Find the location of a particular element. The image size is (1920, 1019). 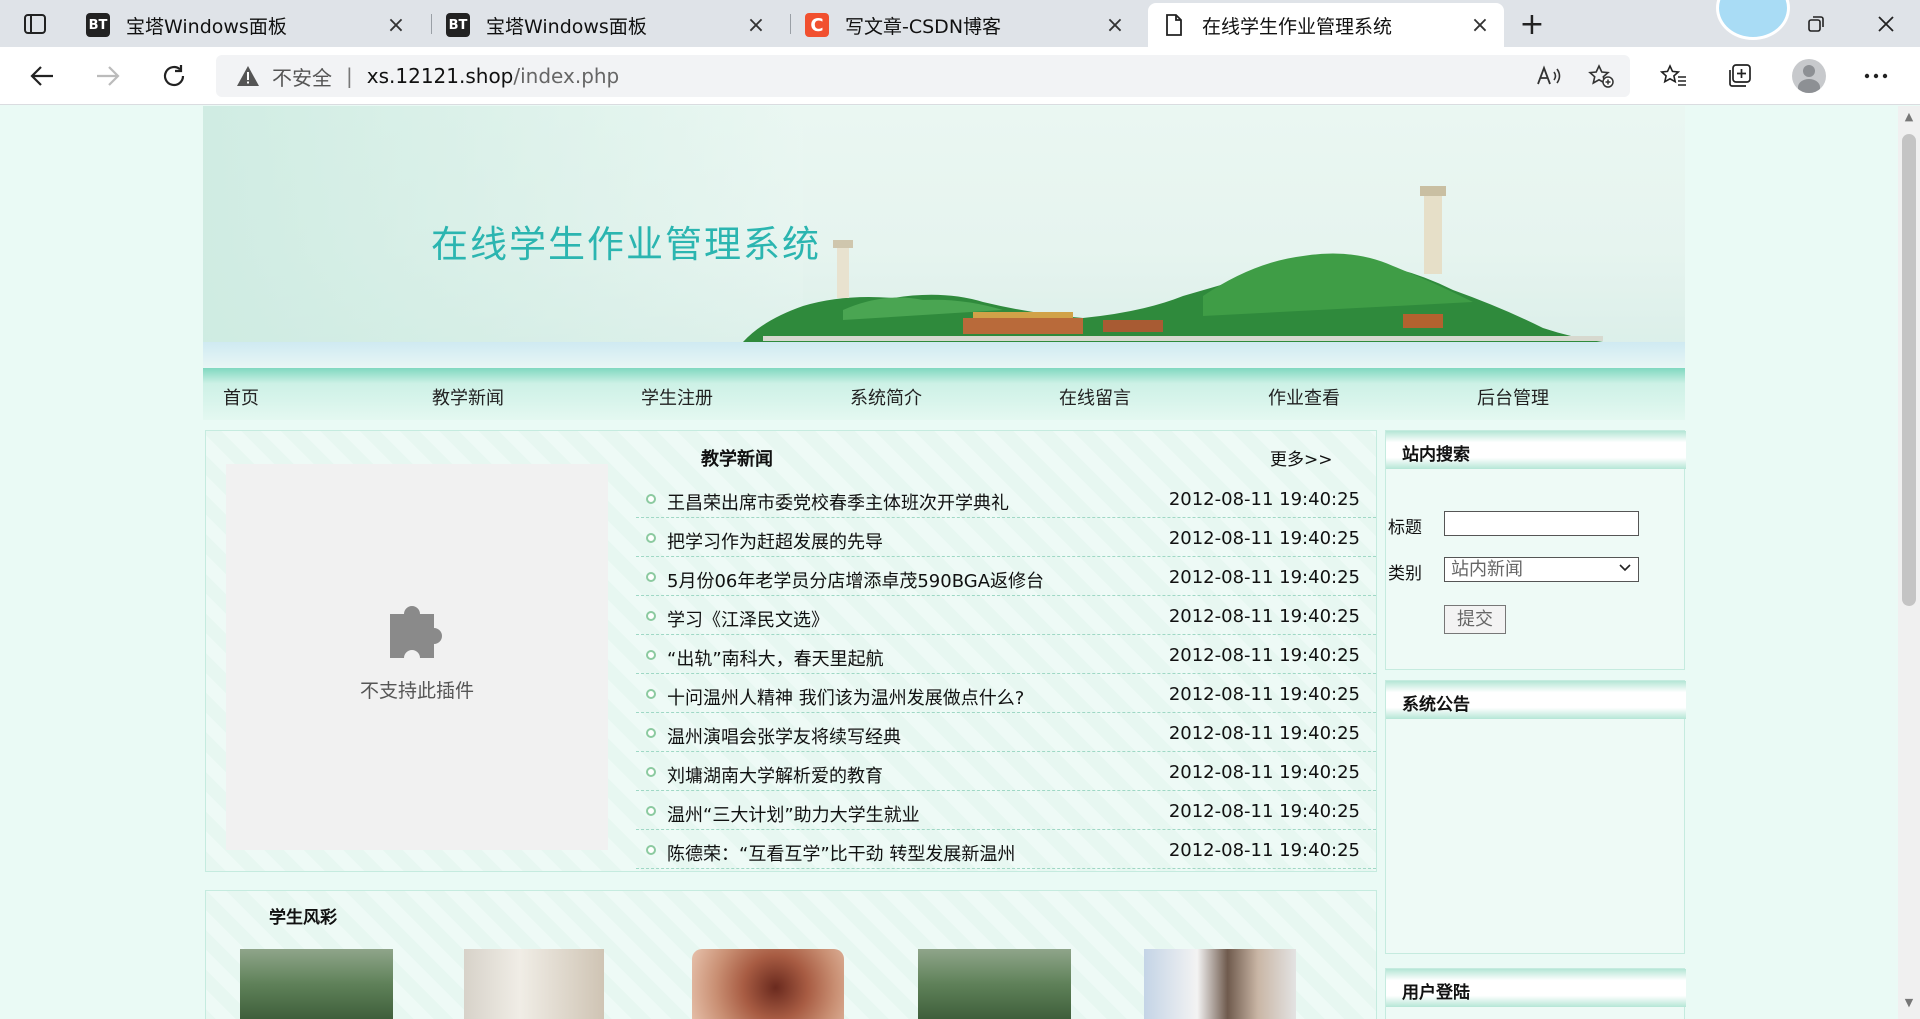

url-path: /index.php is located at coordinates (566, 76).